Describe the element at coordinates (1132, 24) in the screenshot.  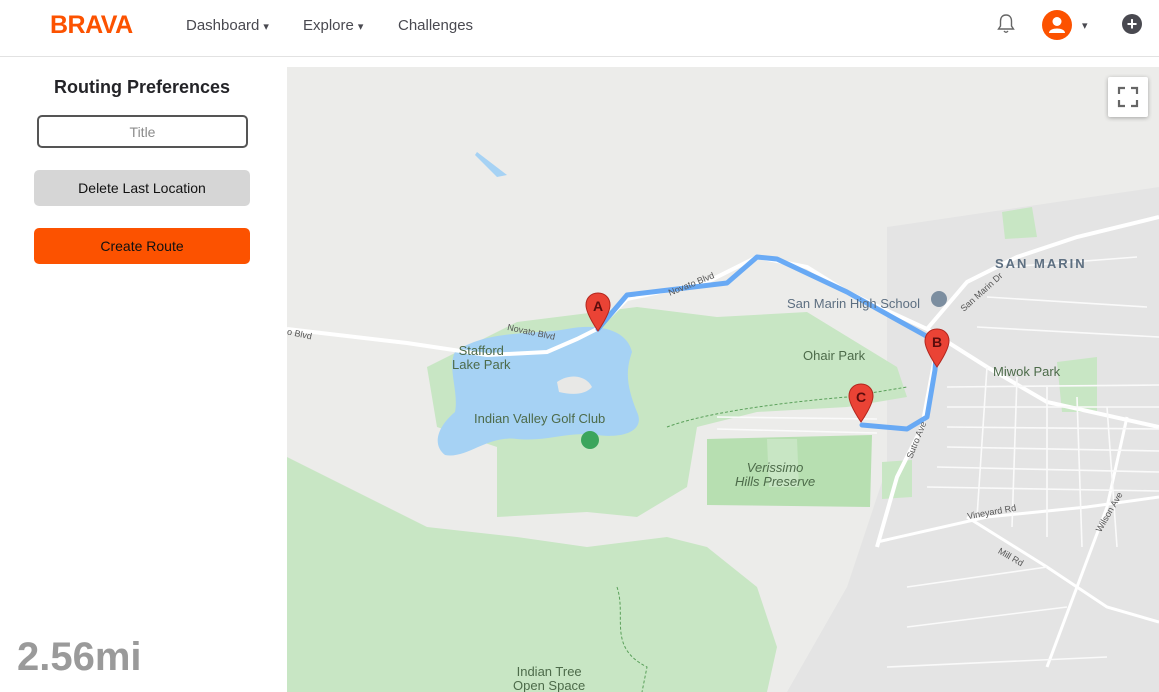
I see `add-icon: +` at that location.